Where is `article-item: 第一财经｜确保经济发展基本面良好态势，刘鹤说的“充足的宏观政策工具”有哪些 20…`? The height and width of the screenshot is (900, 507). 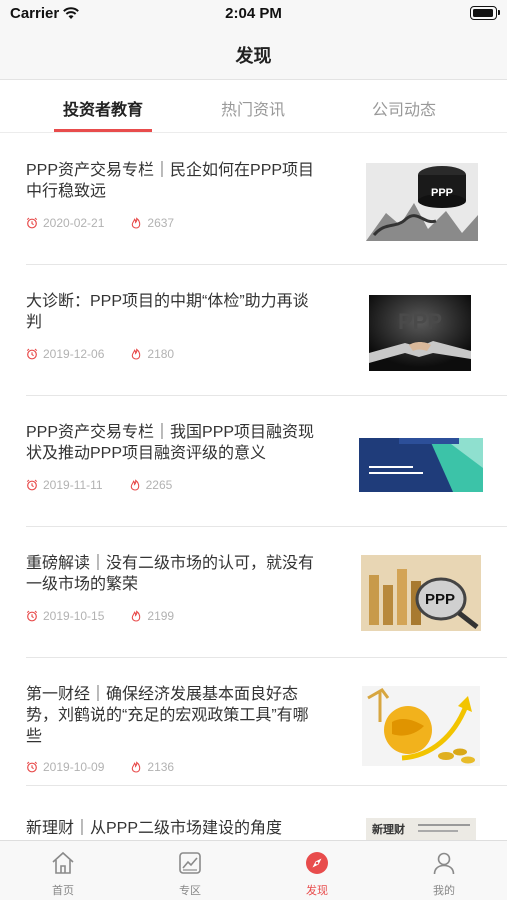 article-item: 第一财经｜确保经济发展基本面良好态势，刘鹤说的“充足的宏观政策工具”有哪些 20… is located at coordinates (253, 722).